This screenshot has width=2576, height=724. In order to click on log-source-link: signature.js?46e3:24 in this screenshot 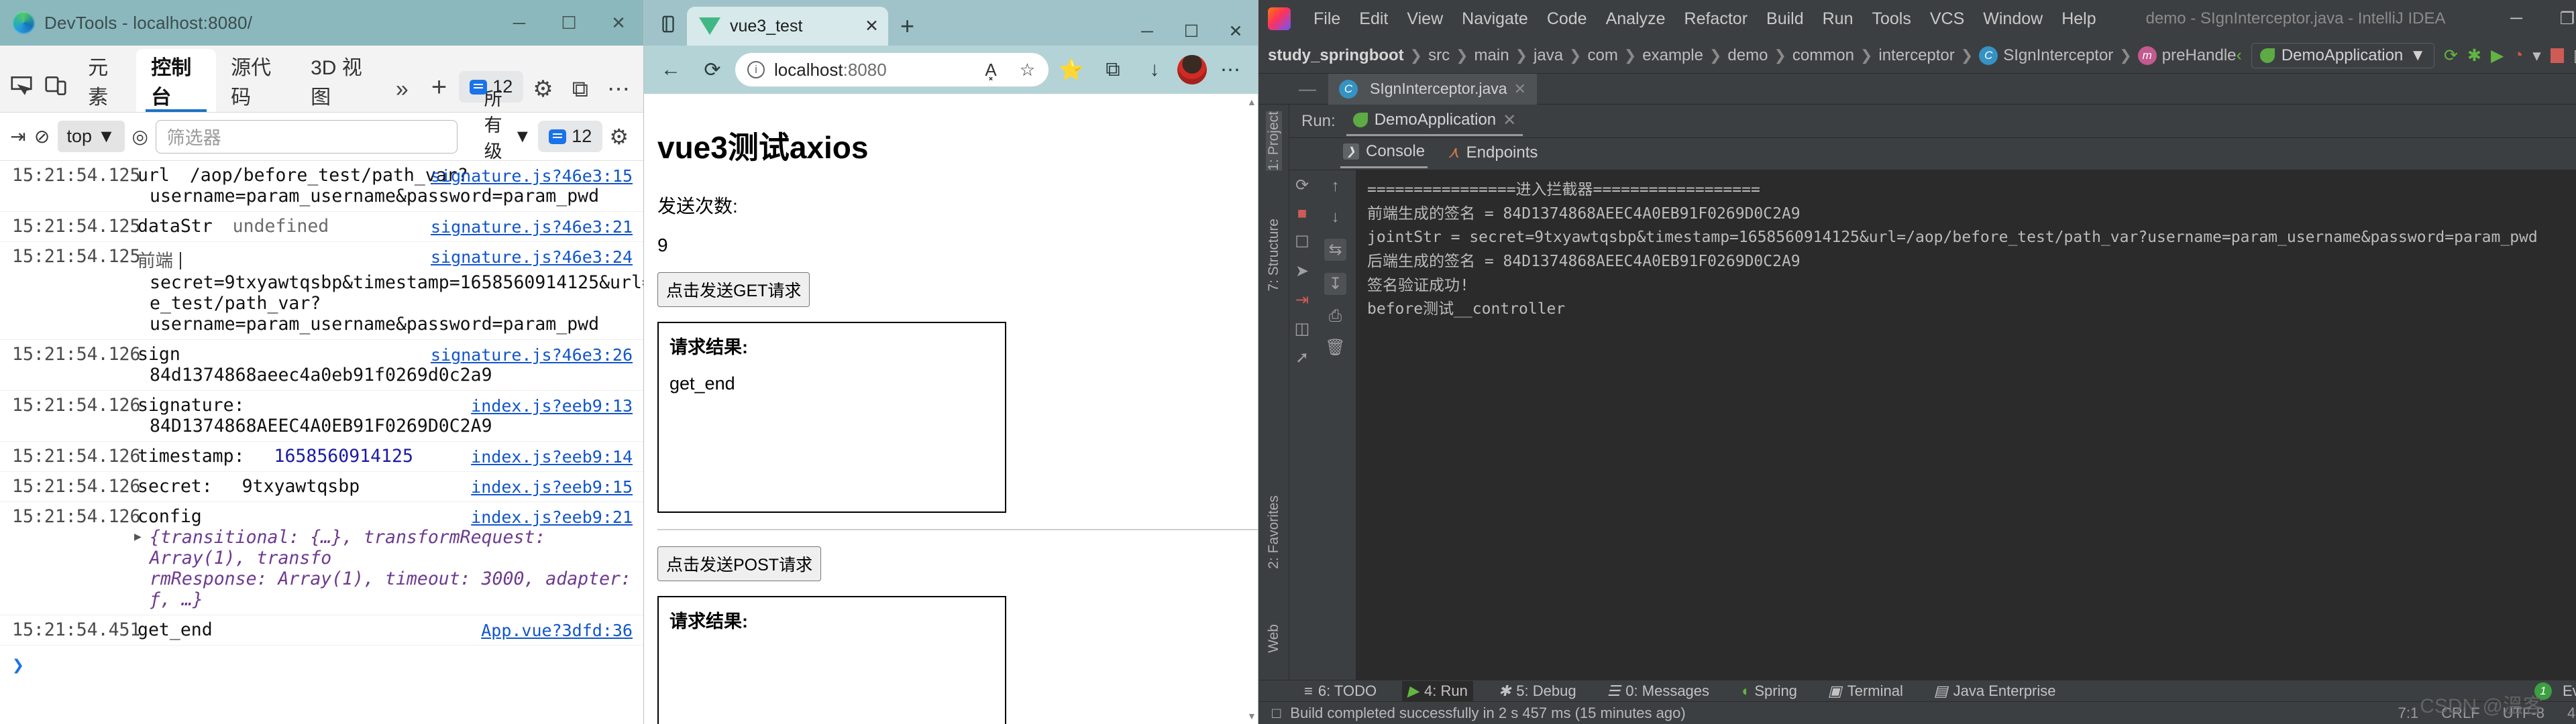, I will do `click(532, 257)`.